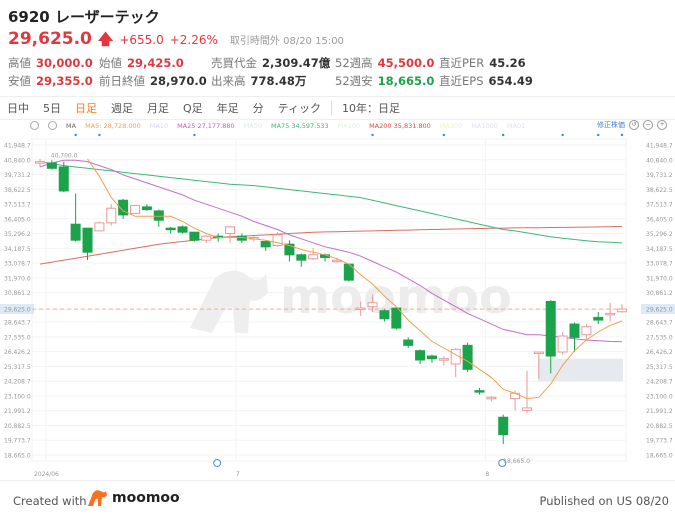  I want to click on x-tick-label: 7, so click(238, 474).